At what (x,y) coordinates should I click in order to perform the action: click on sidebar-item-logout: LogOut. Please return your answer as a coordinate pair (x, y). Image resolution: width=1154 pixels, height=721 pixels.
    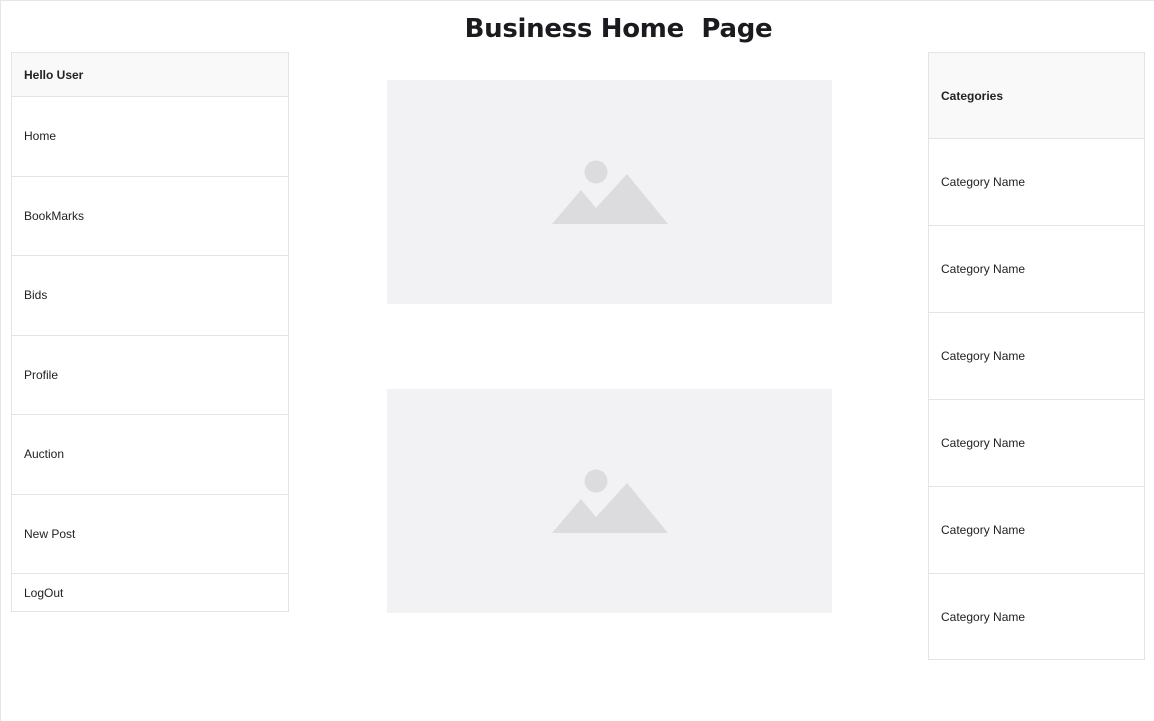
    Looking at the image, I should click on (150, 592).